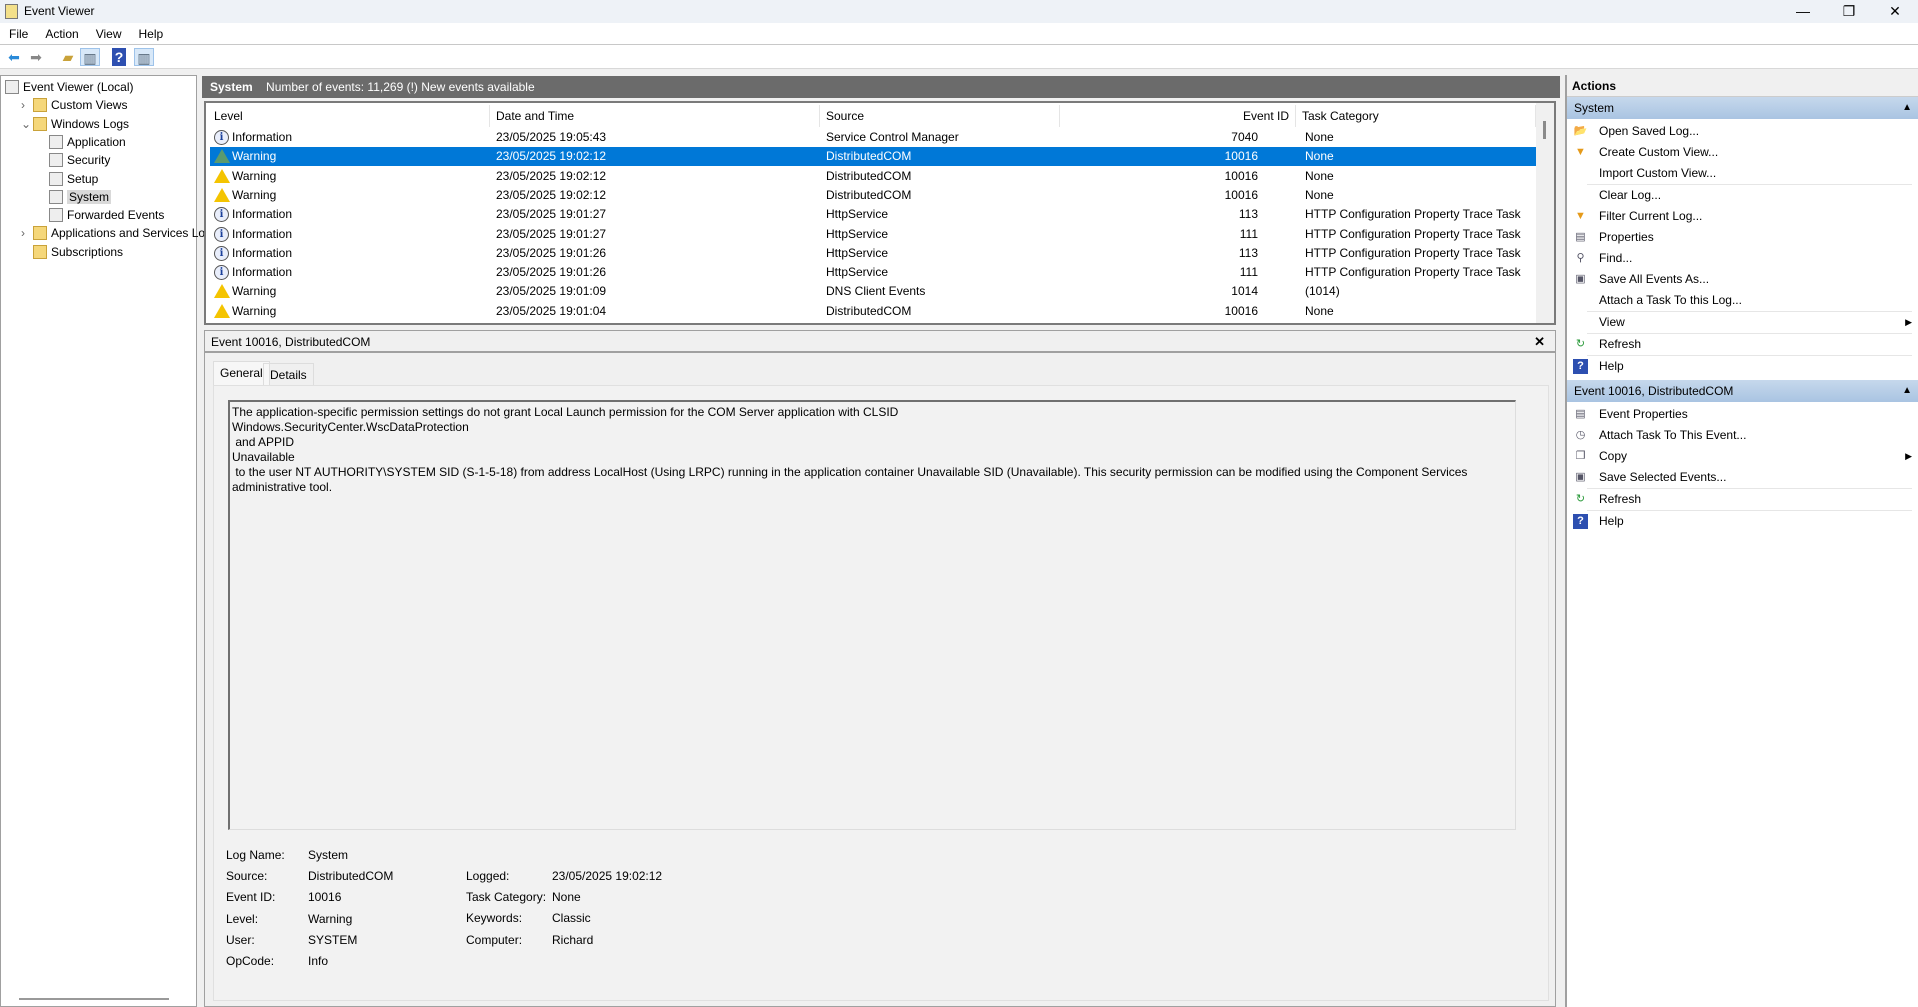  I want to click on column-date: Date and Time, so click(655, 116).